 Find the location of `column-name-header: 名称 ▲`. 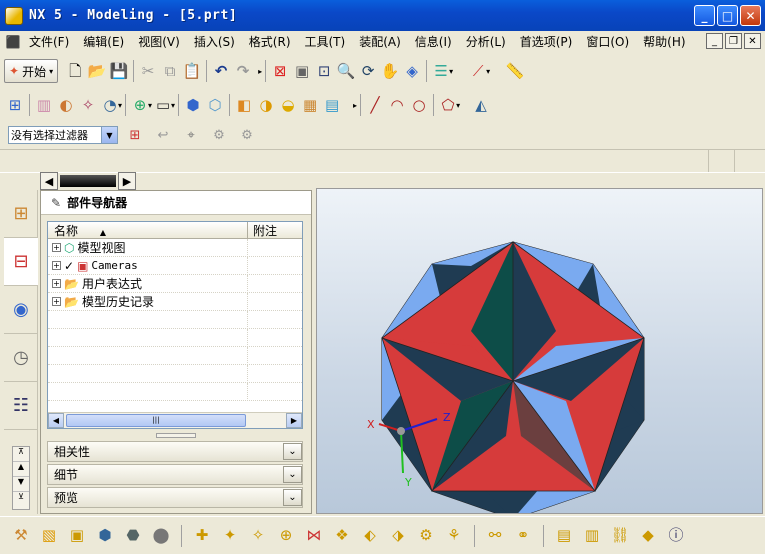

column-name-header: 名称 ▲ is located at coordinates (148, 230).